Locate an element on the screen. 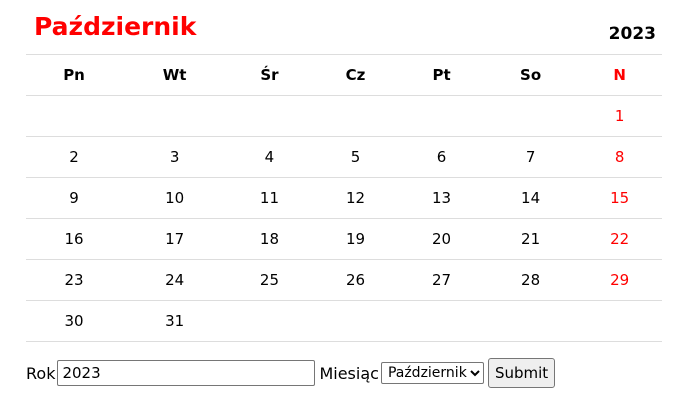 The width and height of the screenshot is (681, 416). day-cell: 6 is located at coordinates (441, 157).